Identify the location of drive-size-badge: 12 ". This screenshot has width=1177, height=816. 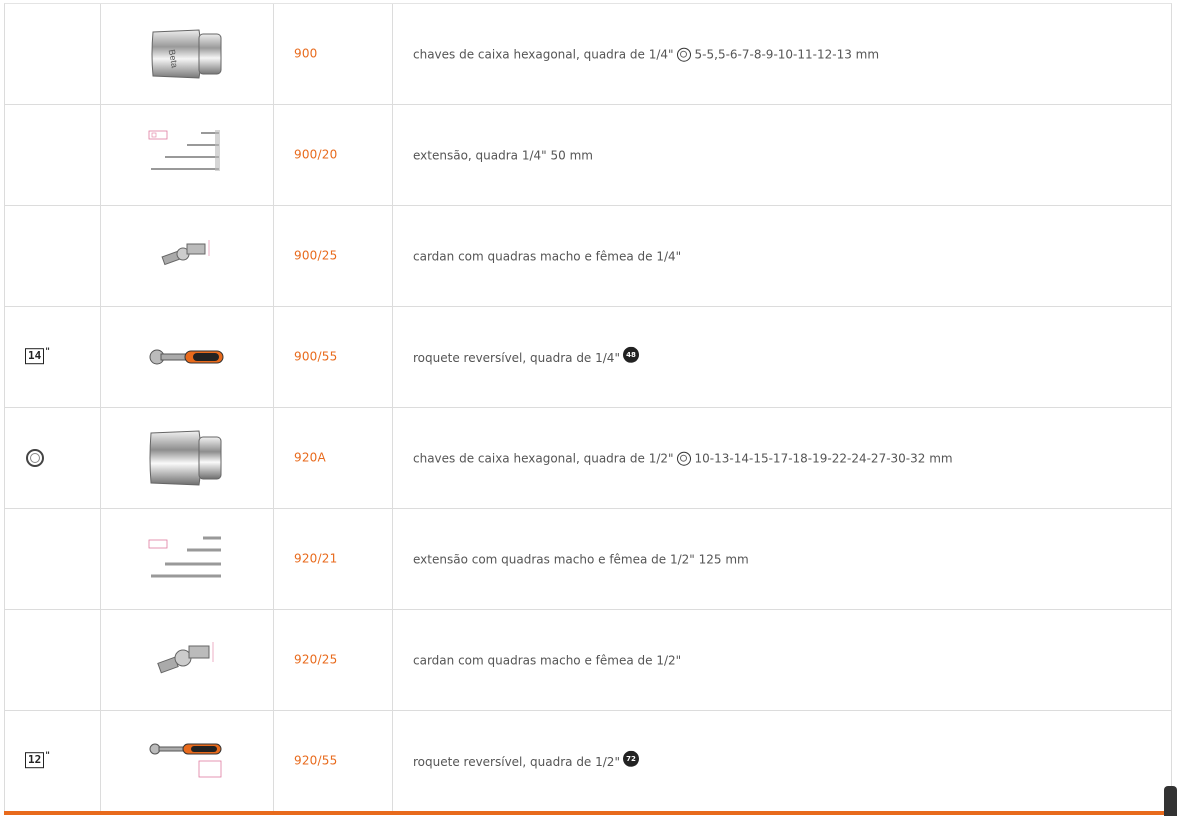
(37, 760).